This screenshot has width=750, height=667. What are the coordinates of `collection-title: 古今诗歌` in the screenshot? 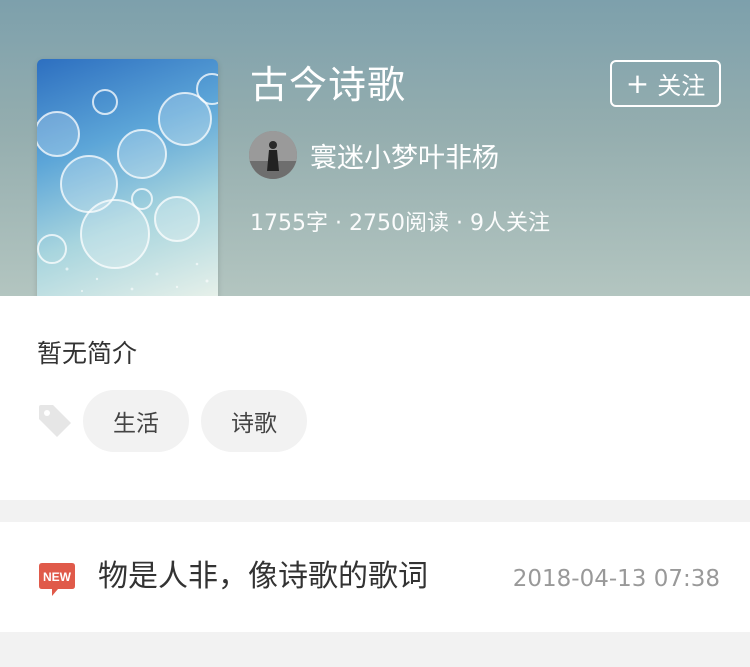 It's located at (328, 85).